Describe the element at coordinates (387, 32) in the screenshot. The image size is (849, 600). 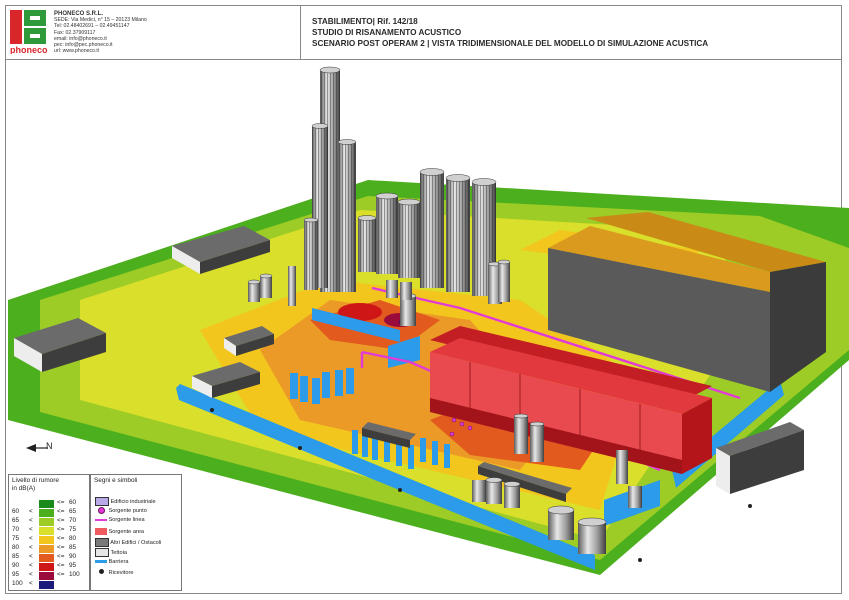
I see `title-line-2: STUDIO DI RISANAMENTO ACUSTICO` at that location.